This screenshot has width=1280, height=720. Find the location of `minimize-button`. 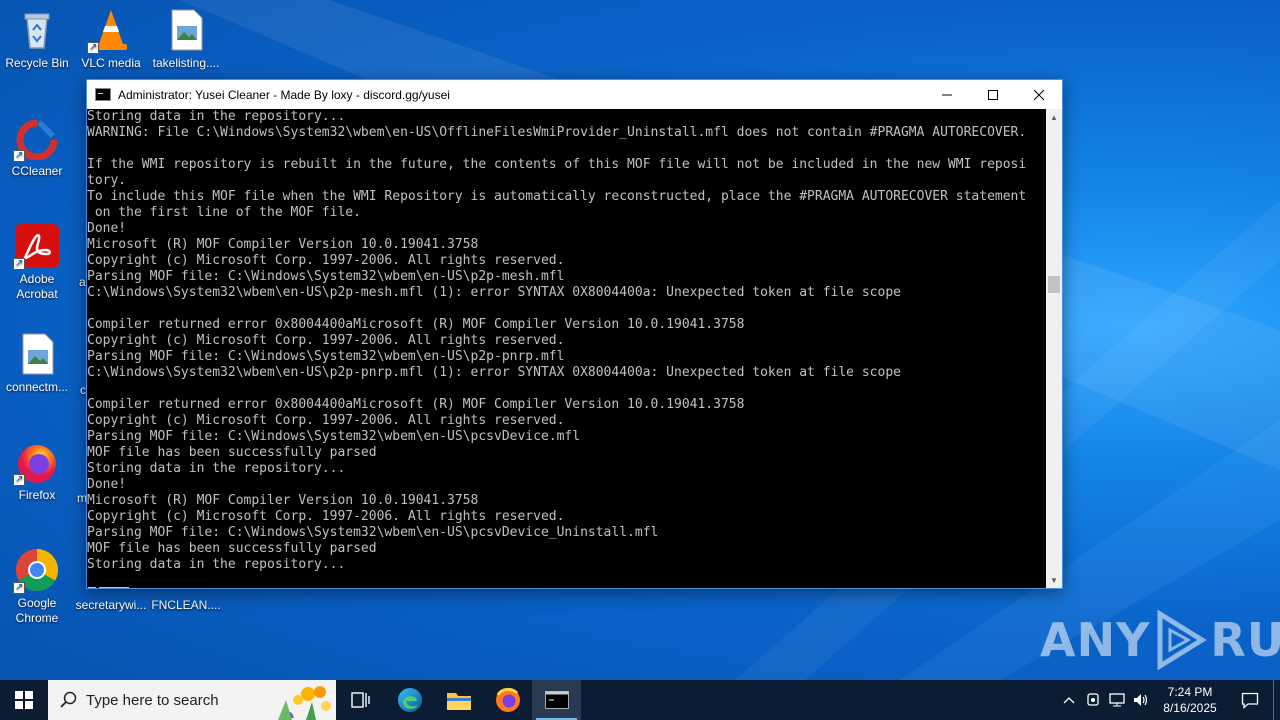

minimize-button is located at coordinates (947, 94).